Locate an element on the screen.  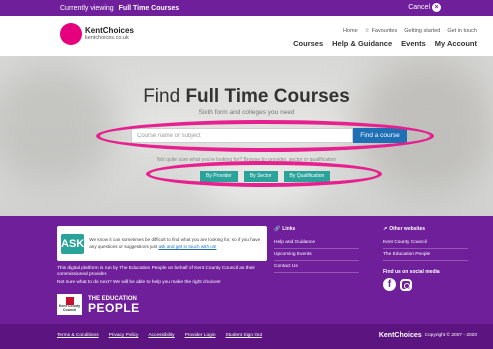
link-icon: 🔗 is located at coordinates (277, 229).